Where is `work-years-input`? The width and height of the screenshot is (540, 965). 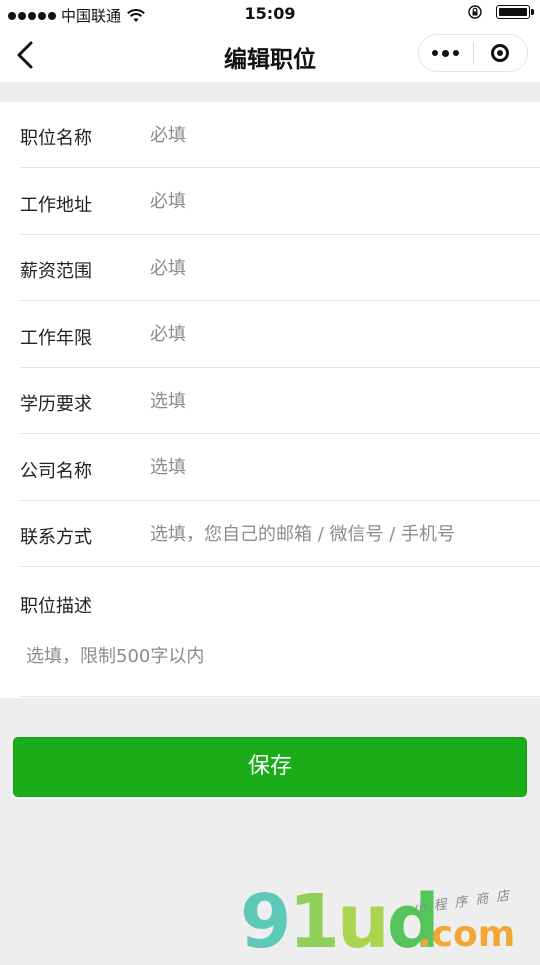 work-years-input is located at coordinates (340, 334).